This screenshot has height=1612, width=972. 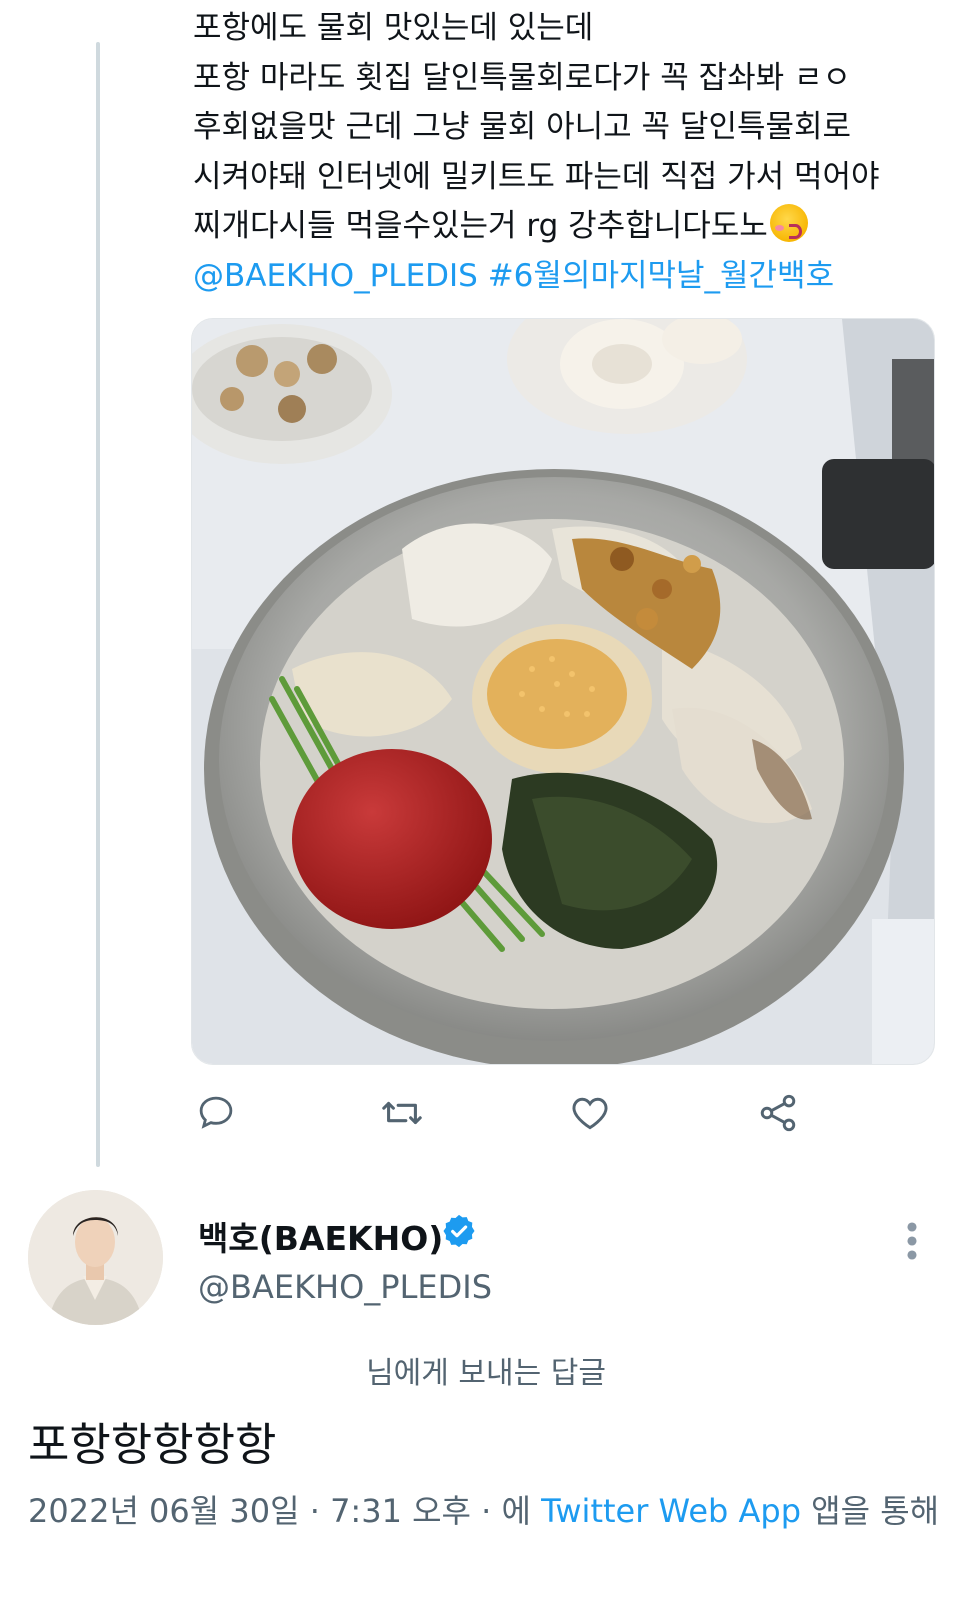 What do you see at coordinates (152, 1444) in the screenshot?
I see `reply-tweet-text: 포항항항항항` at bounding box center [152, 1444].